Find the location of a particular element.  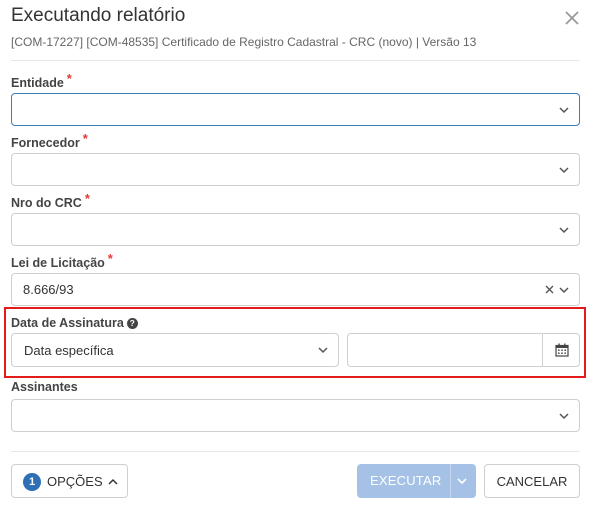

data-assinatura-label-text: Data de Assinatura is located at coordinates (67, 323).